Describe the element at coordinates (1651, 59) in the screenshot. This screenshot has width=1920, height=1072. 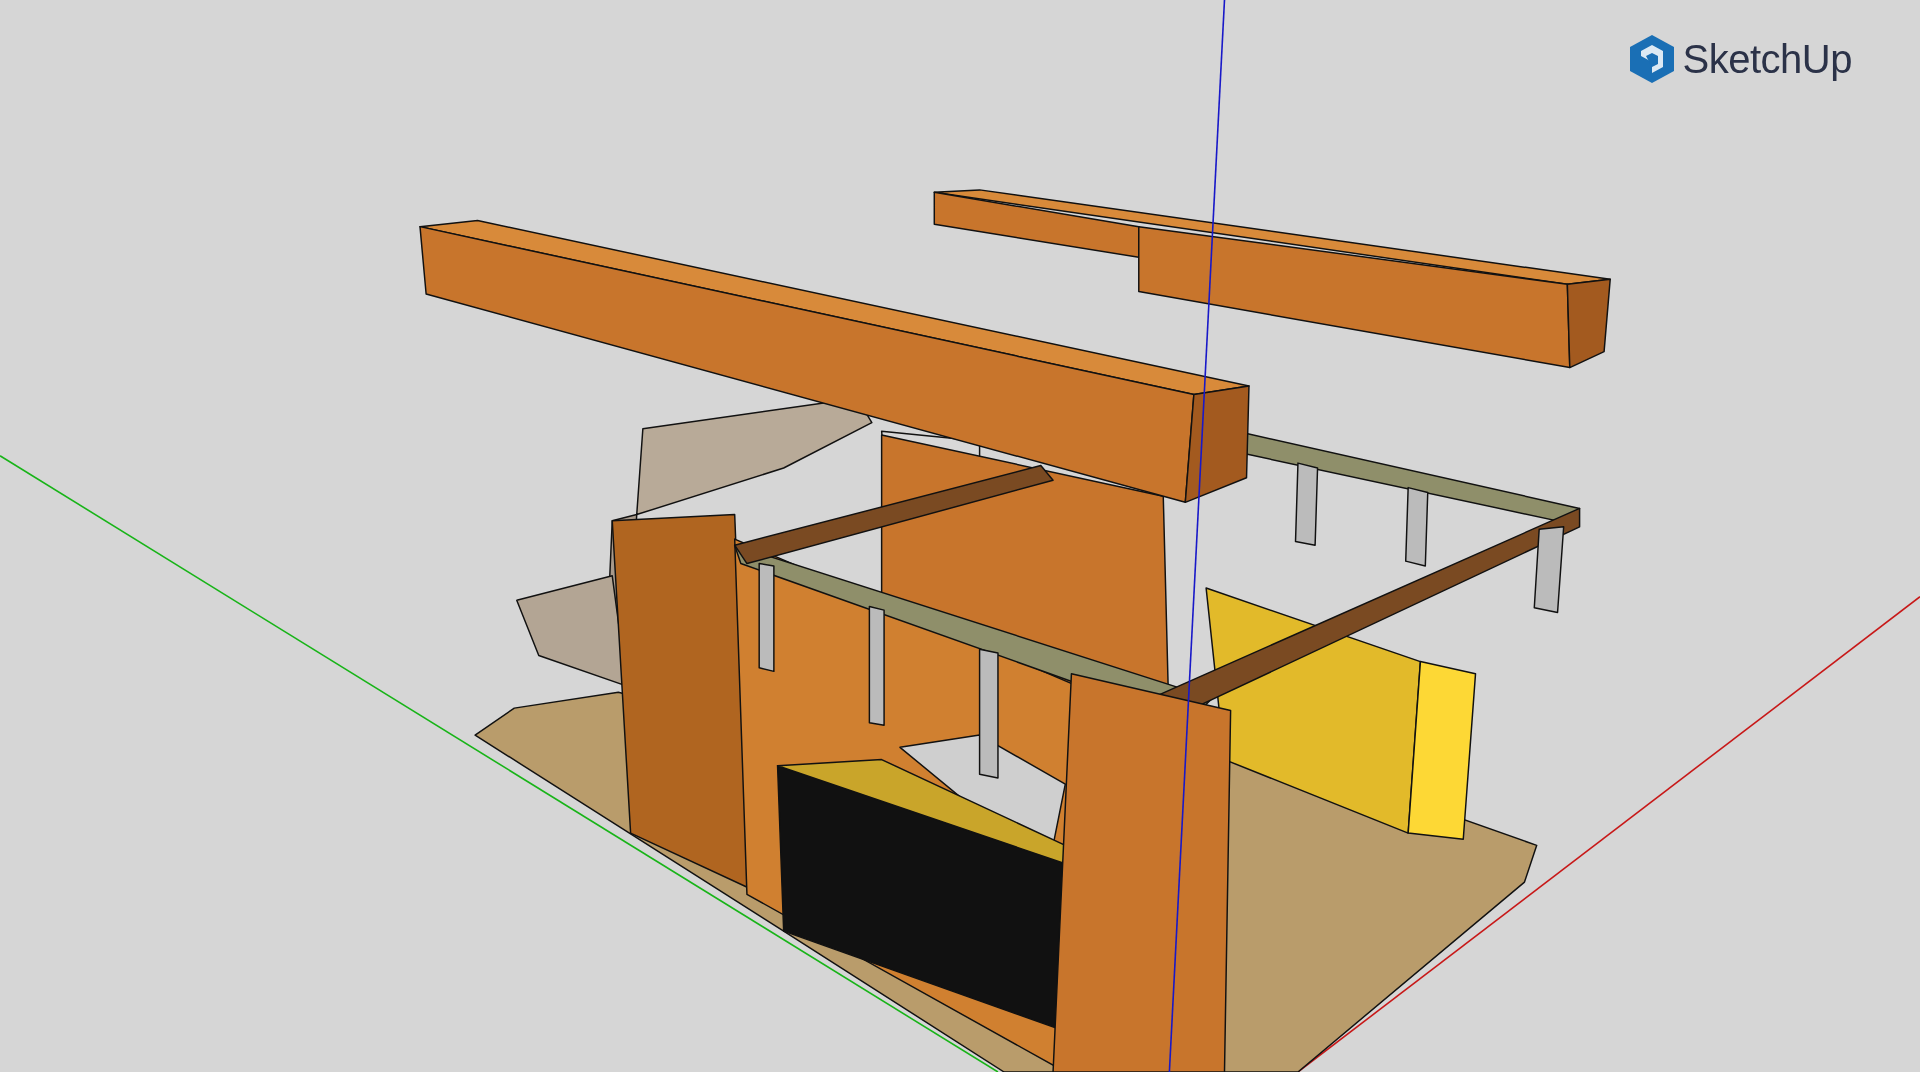
I see `logo-icon` at that location.